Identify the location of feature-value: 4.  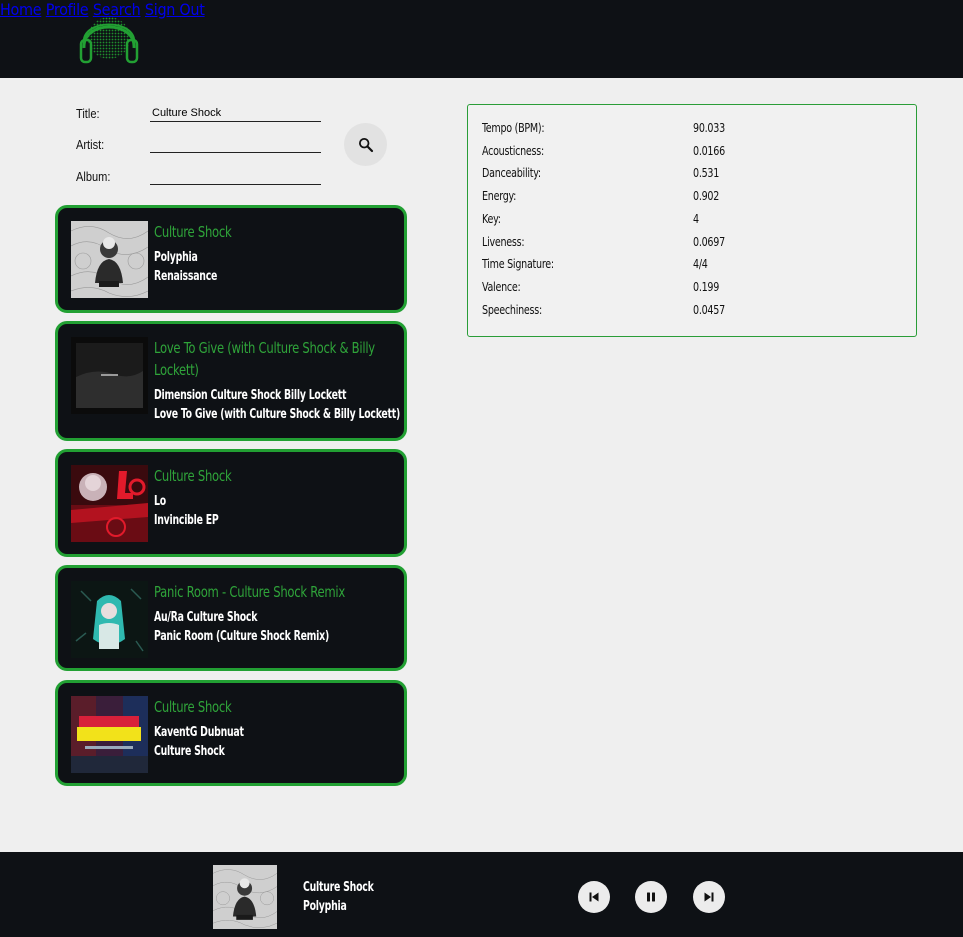
(696, 218).